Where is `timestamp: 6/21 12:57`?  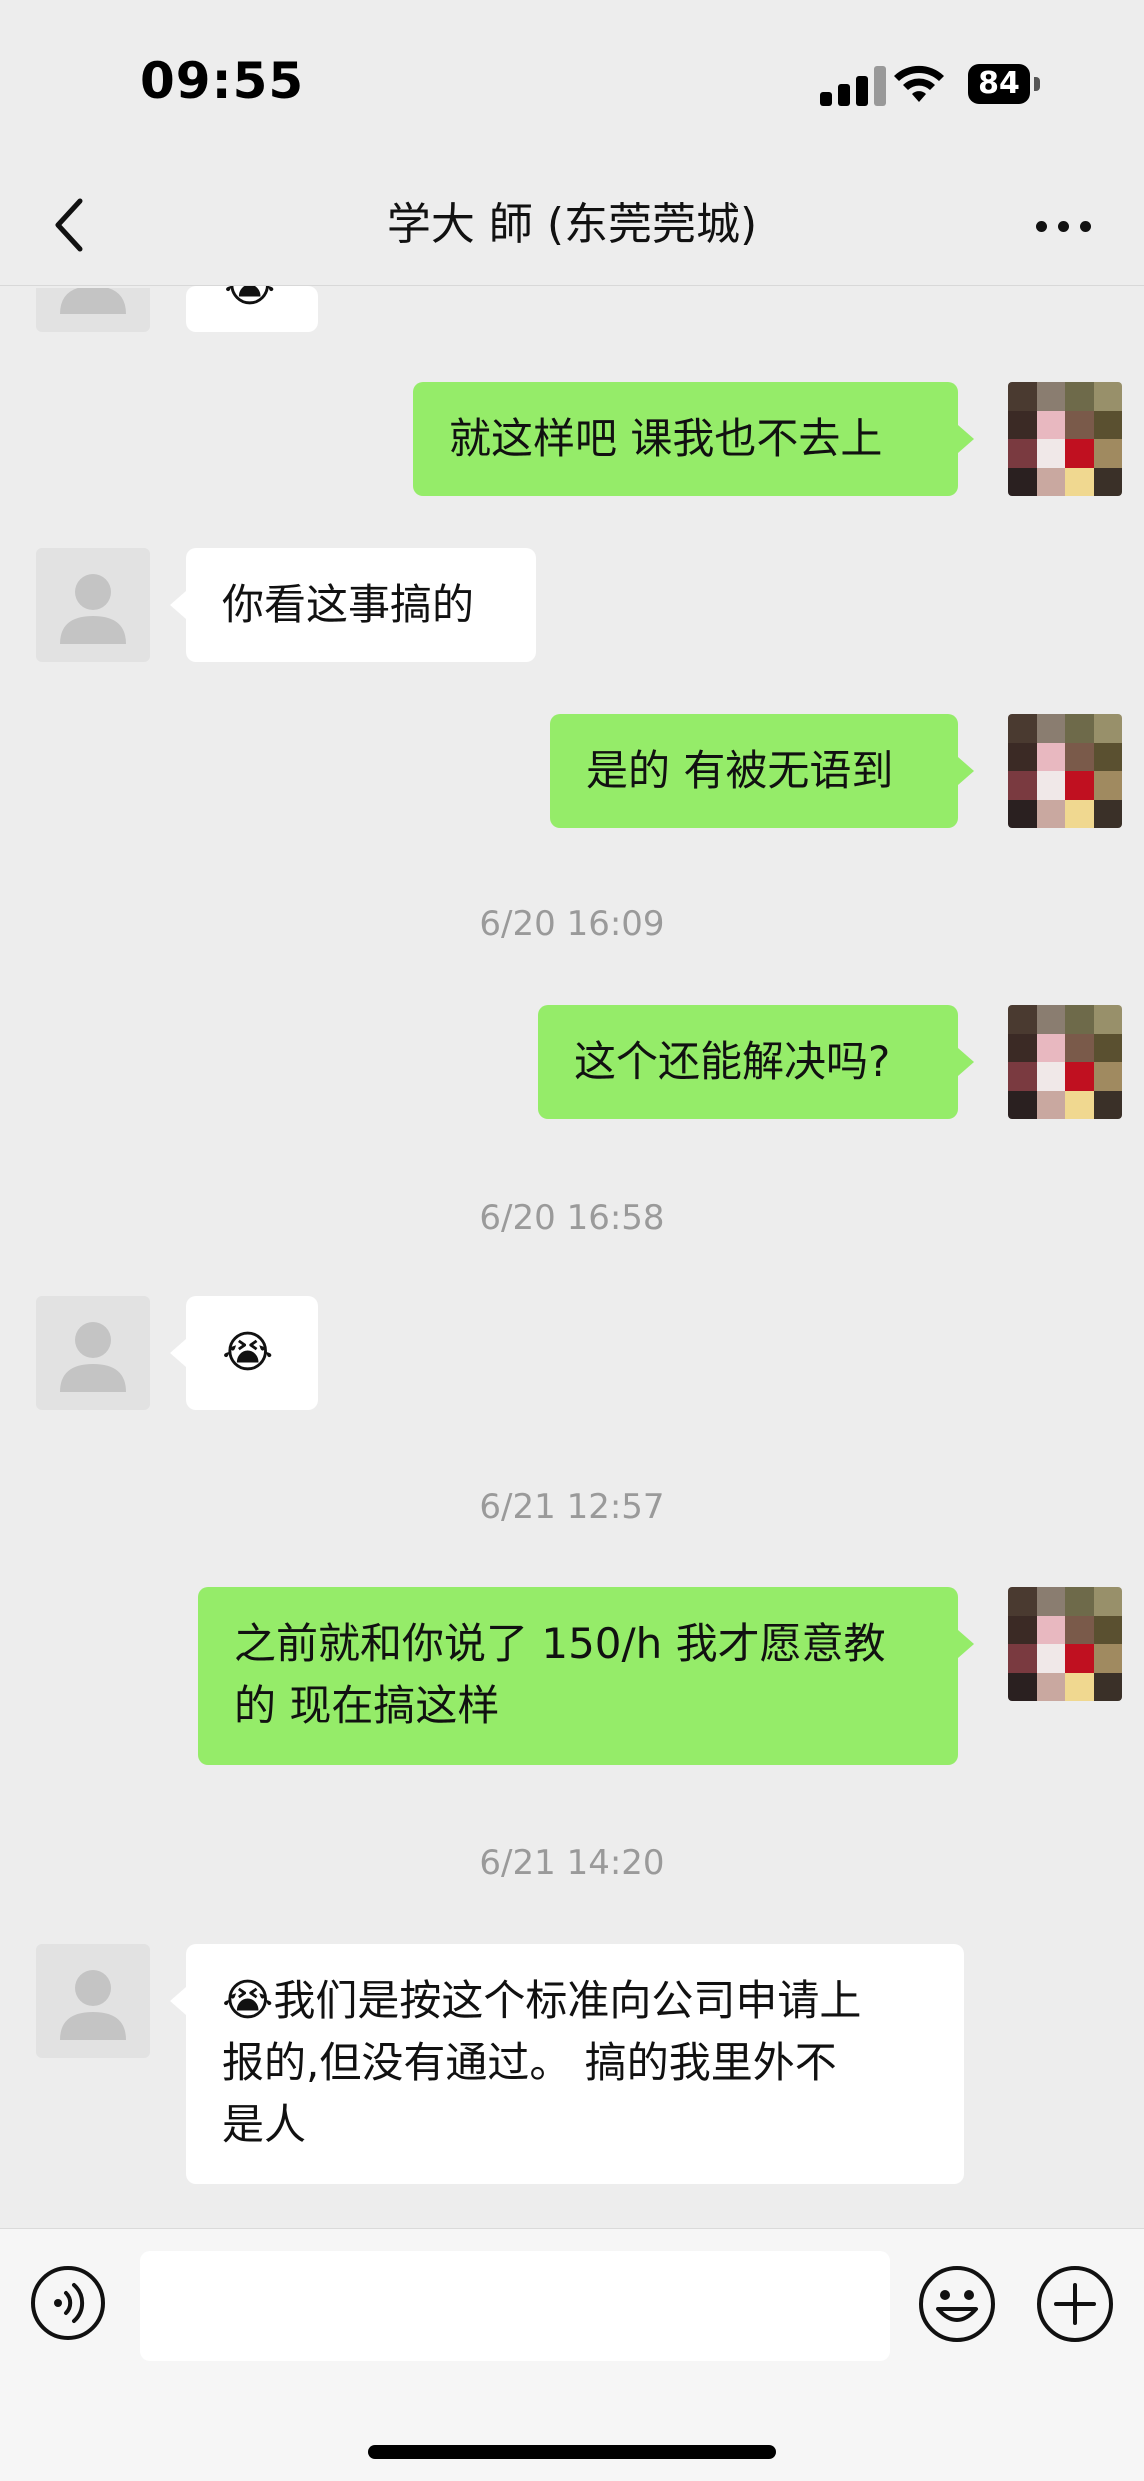 timestamp: 6/21 12:57 is located at coordinates (572, 1507).